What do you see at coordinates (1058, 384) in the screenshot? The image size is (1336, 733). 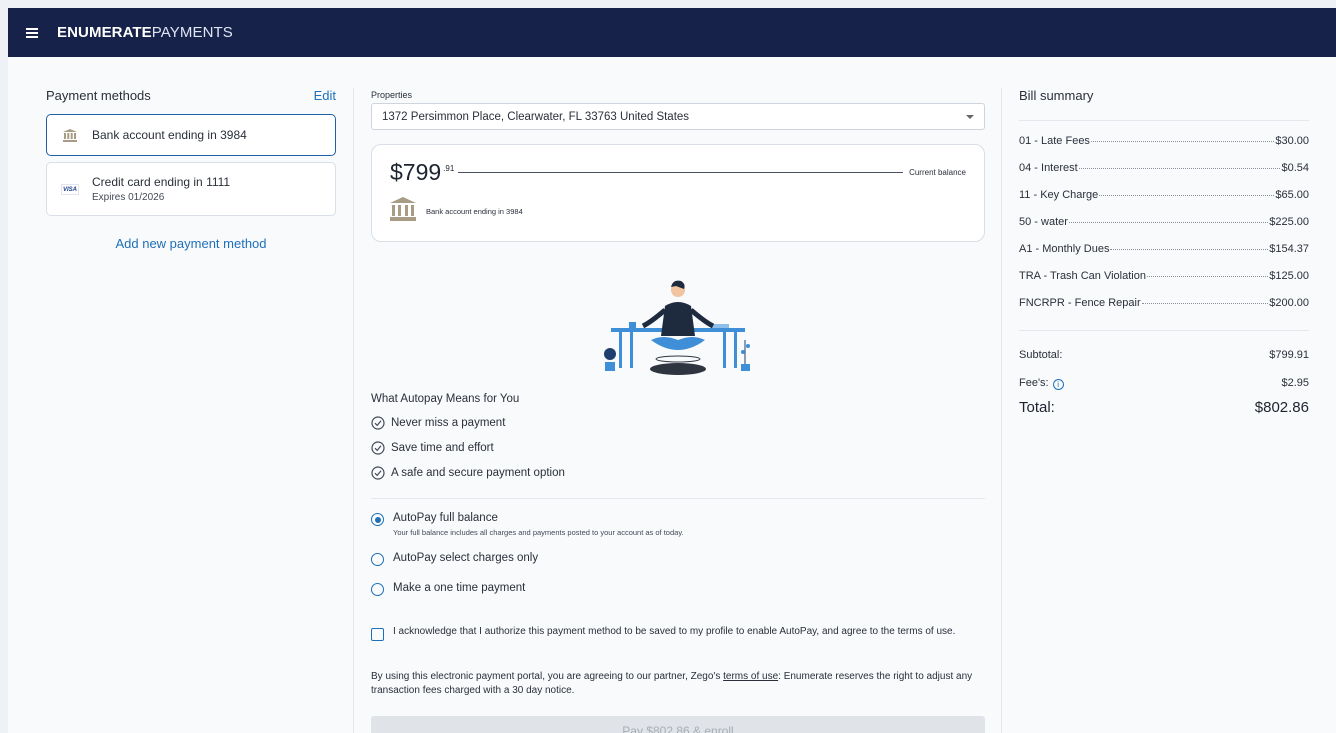 I see `info-icon: i` at bounding box center [1058, 384].